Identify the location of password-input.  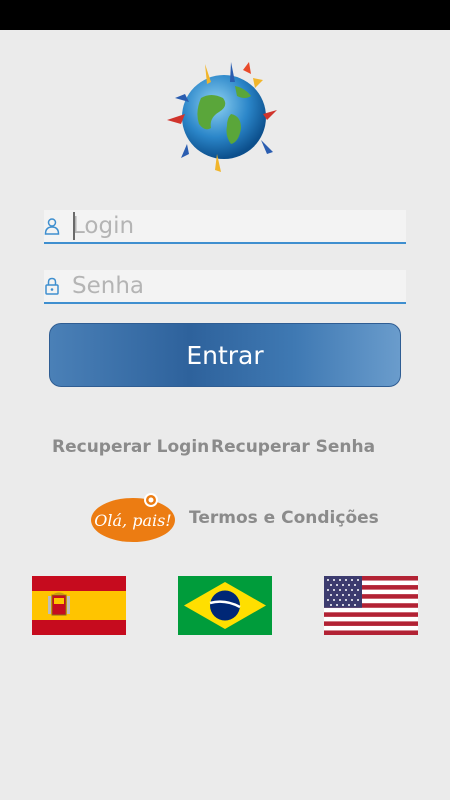
(237, 286).